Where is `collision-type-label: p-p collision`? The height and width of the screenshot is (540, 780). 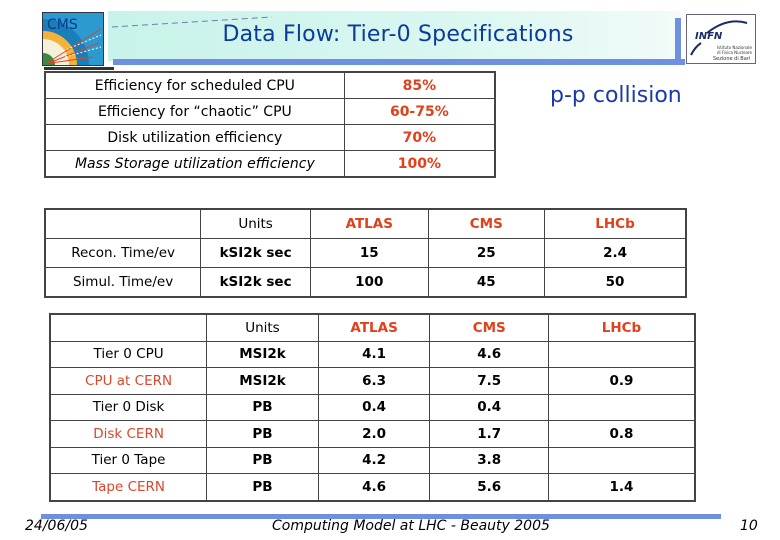 collision-type-label: p-p collision is located at coordinates (616, 95).